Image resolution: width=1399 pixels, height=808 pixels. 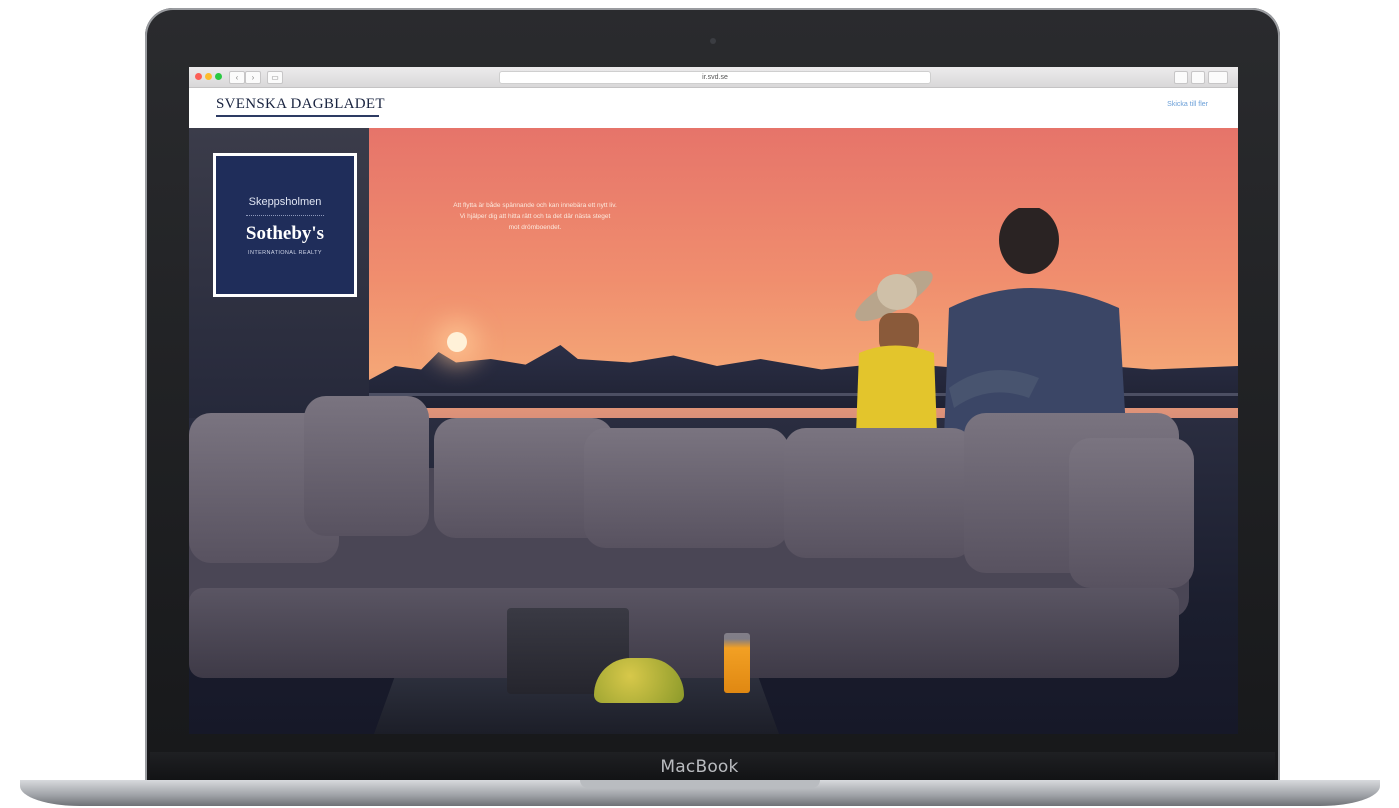 What do you see at coordinates (275, 77) in the screenshot?
I see `sidebar-icon: ▭` at bounding box center [275, 77].